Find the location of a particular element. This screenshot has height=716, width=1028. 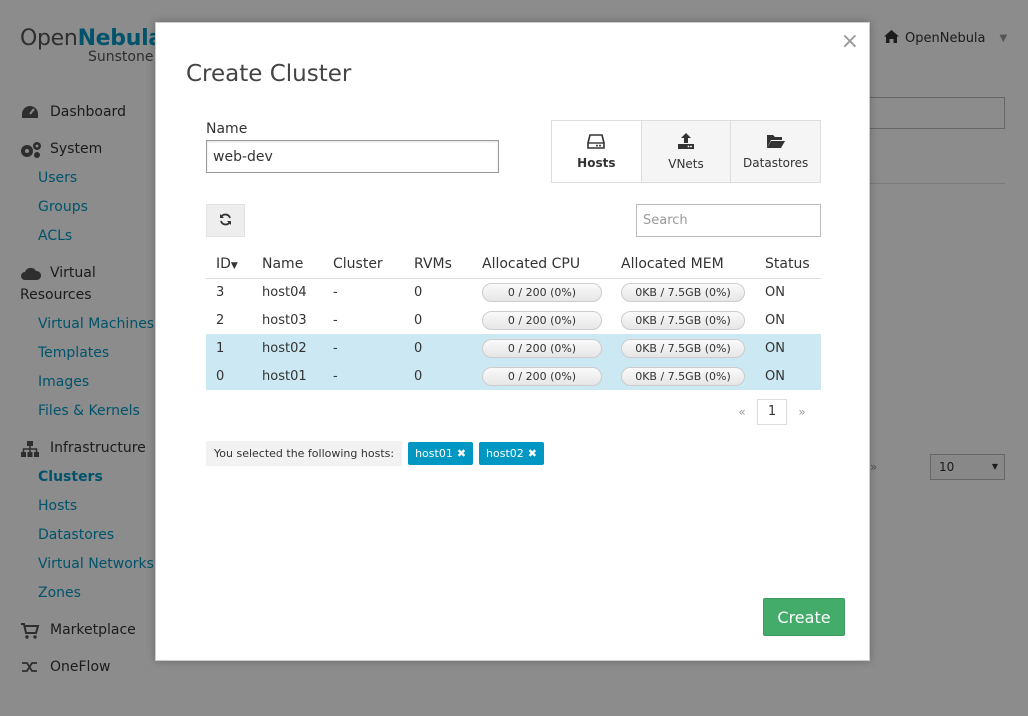

column-header-cluster: Cluster is located at coordinates (363, 265).